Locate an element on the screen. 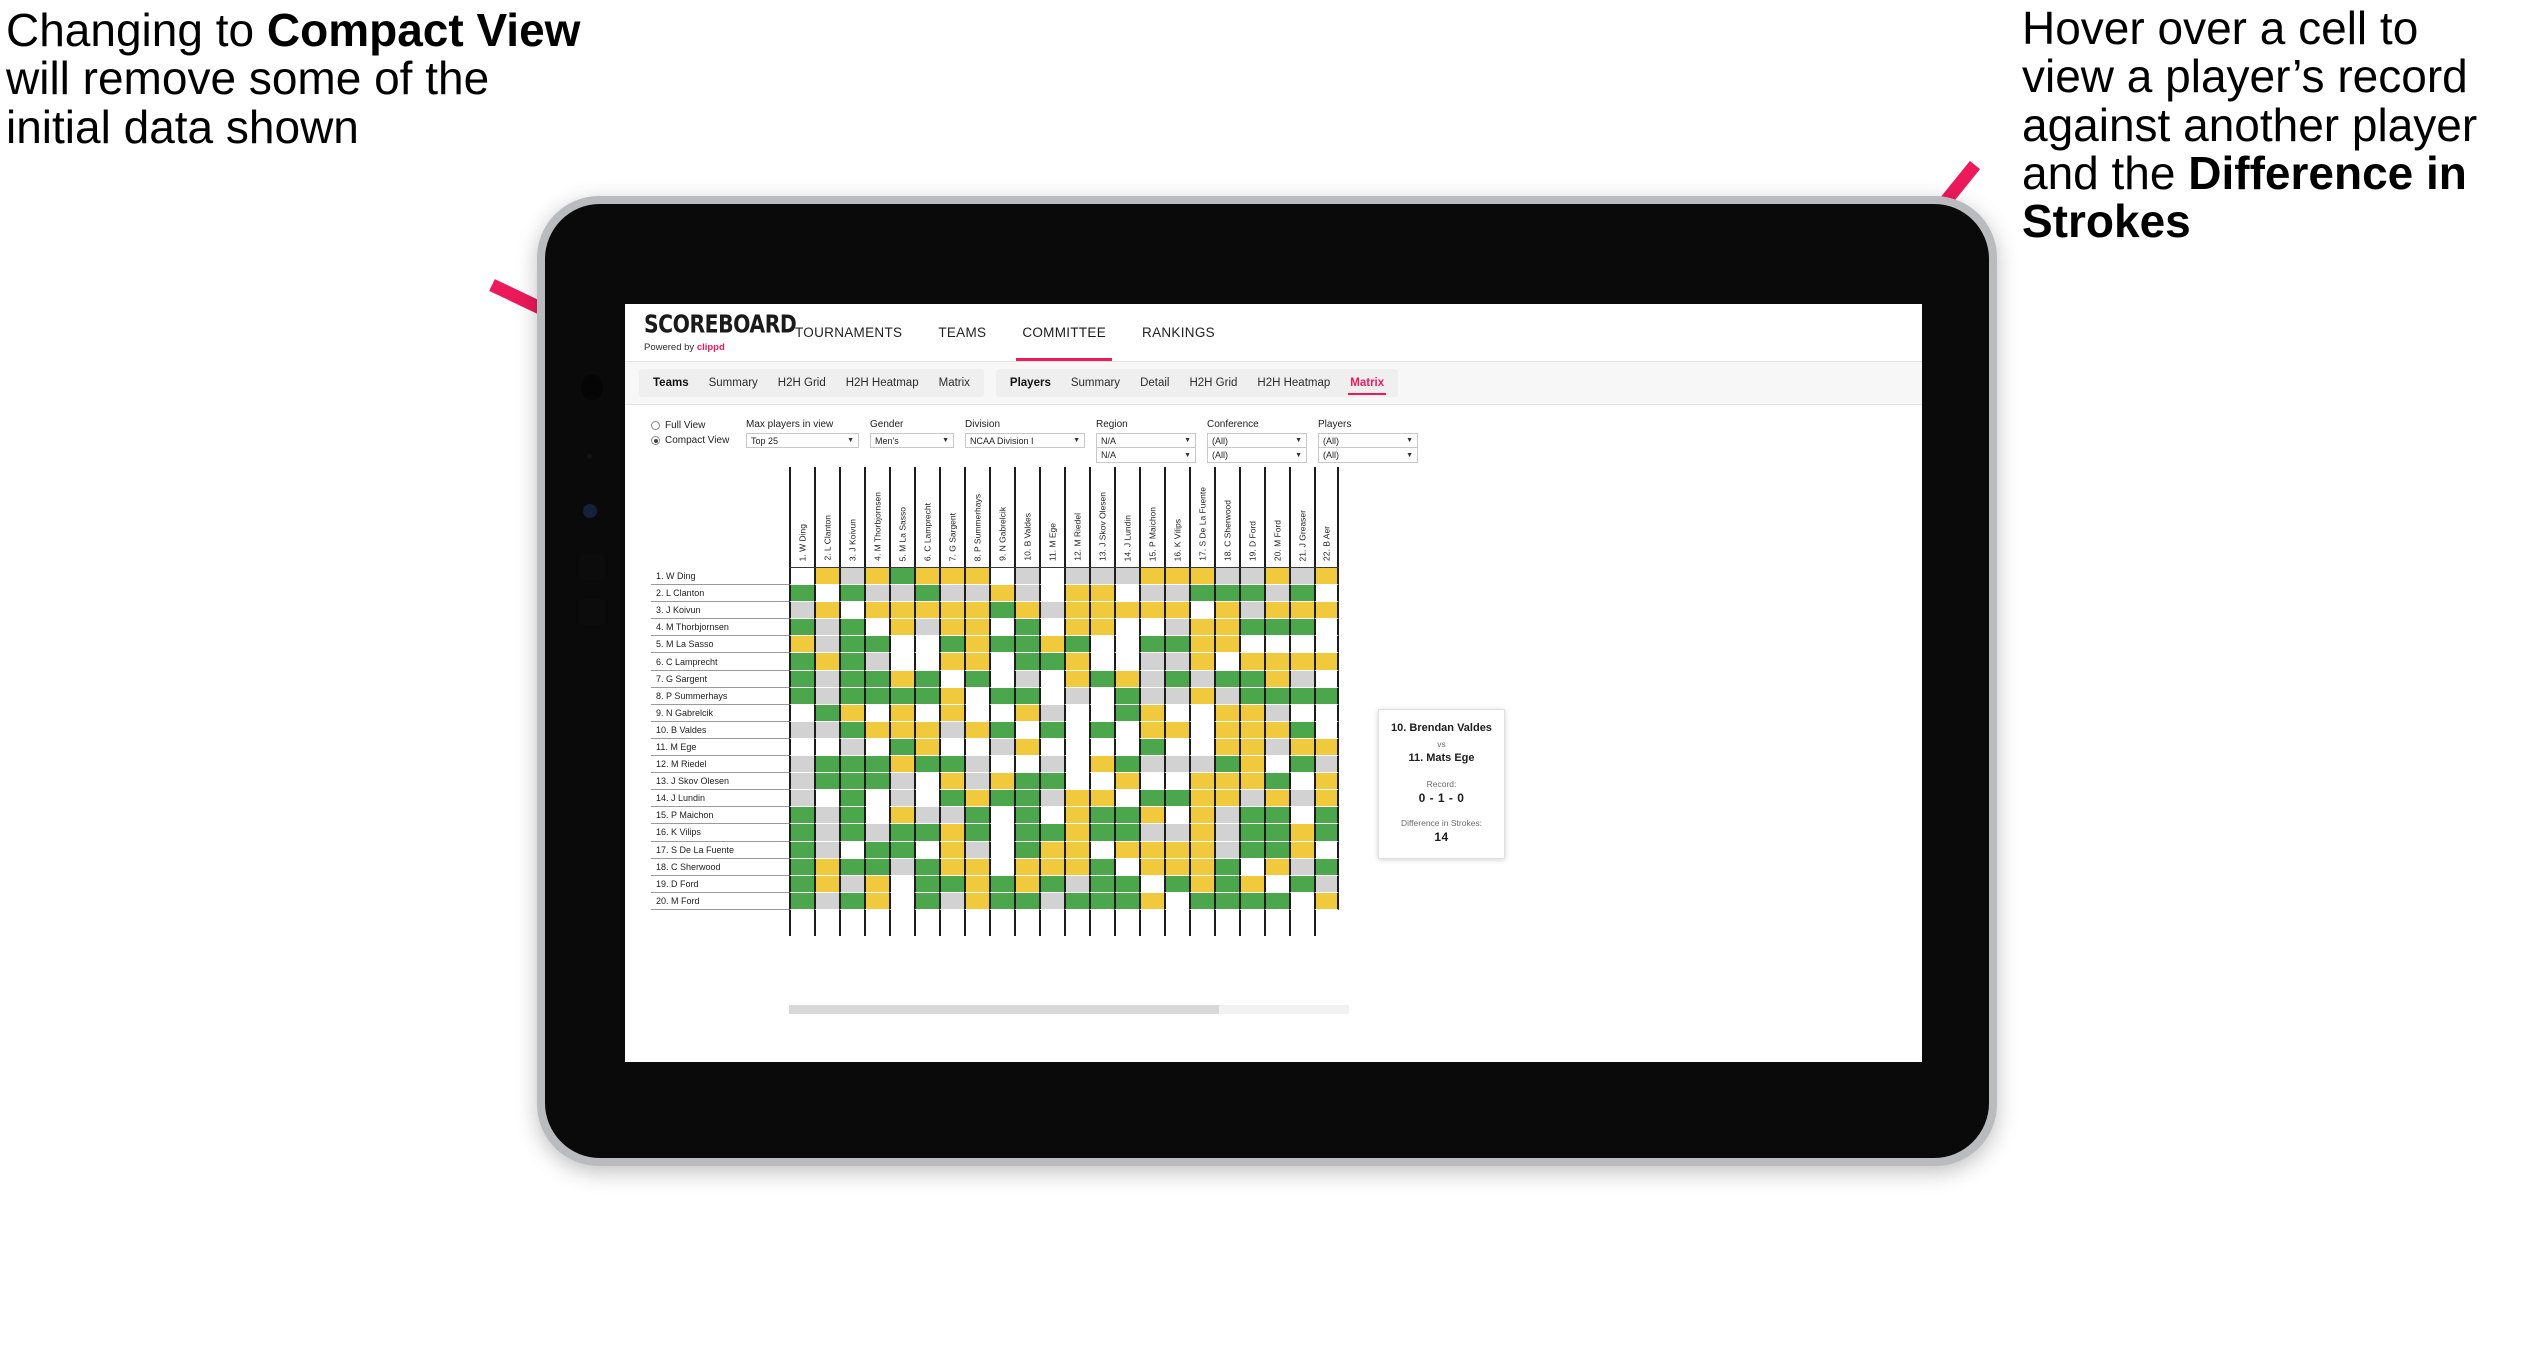  radio-compact-view: Compact View is located at coordinates (698, 440).